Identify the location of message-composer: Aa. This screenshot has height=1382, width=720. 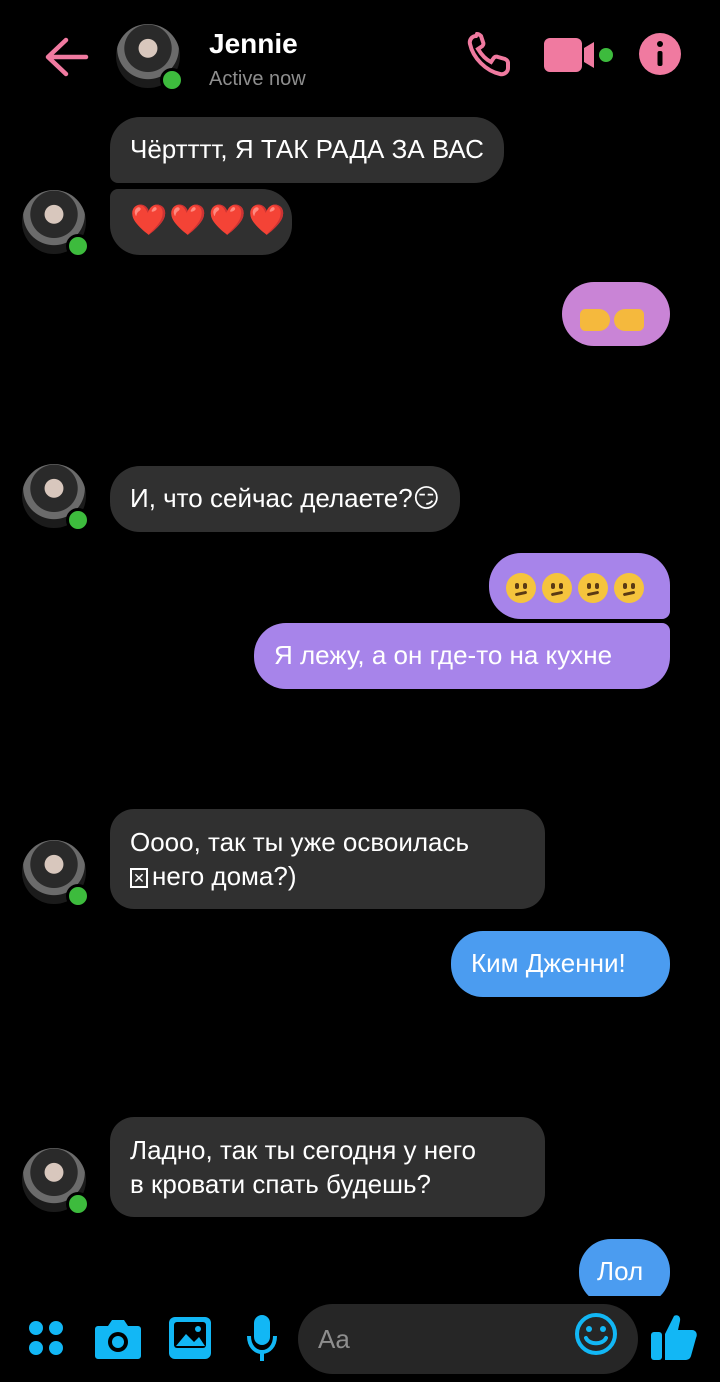
(360, 1339).